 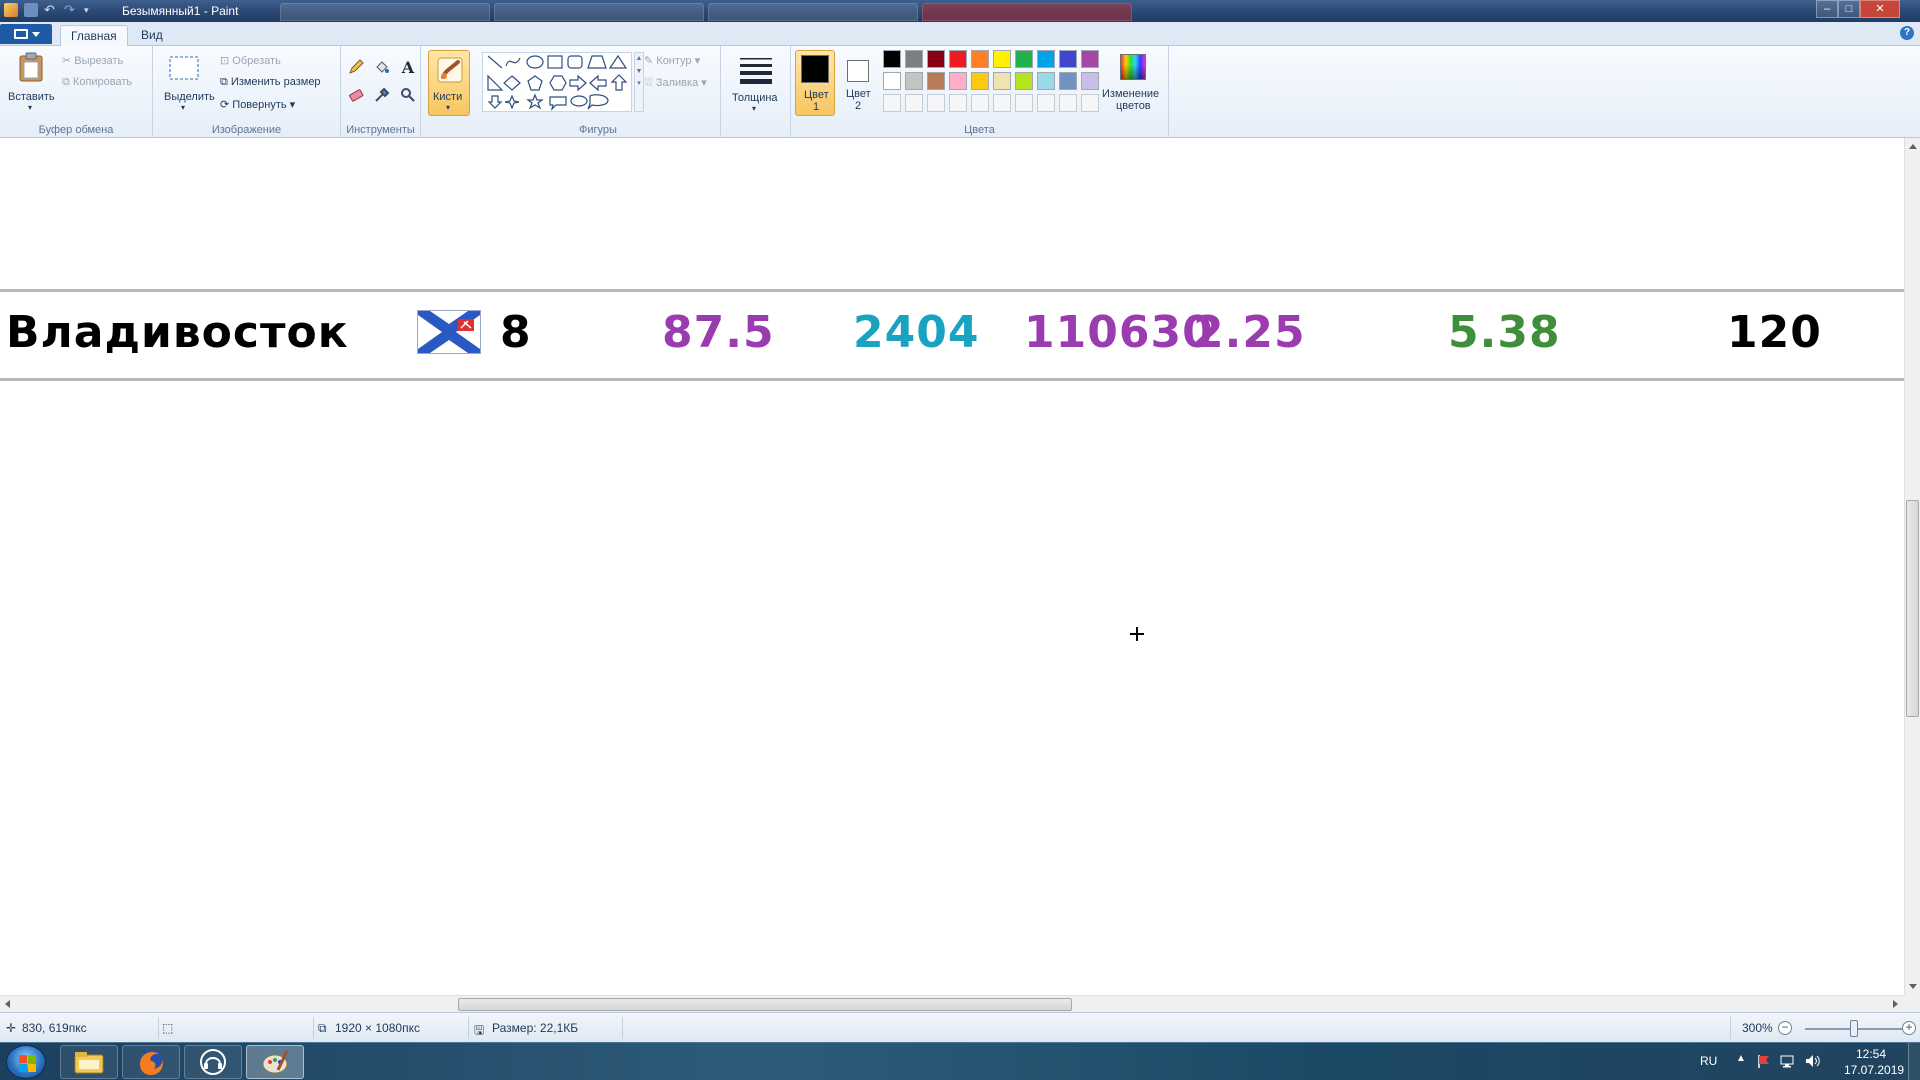 What do you see at coordinates (26, 34) in the screenshot?
I see `file-menu-button` at bounding box center [26, 34].